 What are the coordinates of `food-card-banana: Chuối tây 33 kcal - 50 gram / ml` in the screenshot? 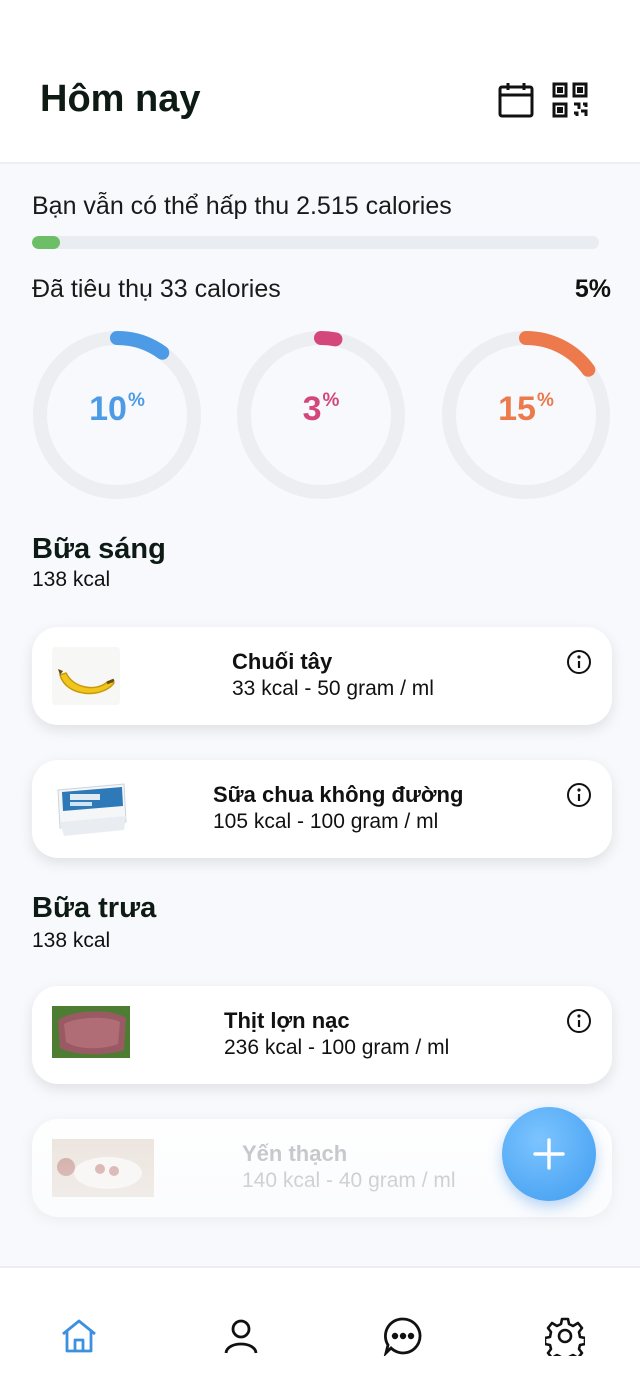 It's located at (322, 676).